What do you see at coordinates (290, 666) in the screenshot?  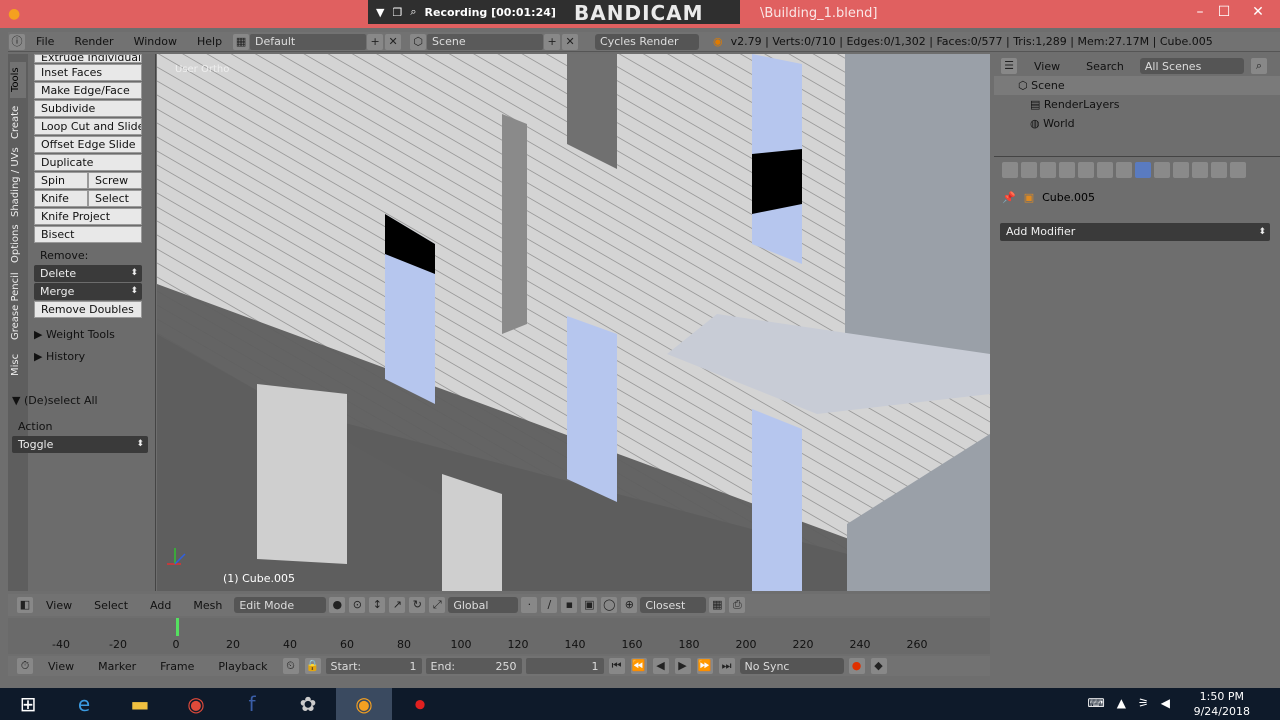 I see `preview-range-icon: ⏲` at bounding box center [290, 666].